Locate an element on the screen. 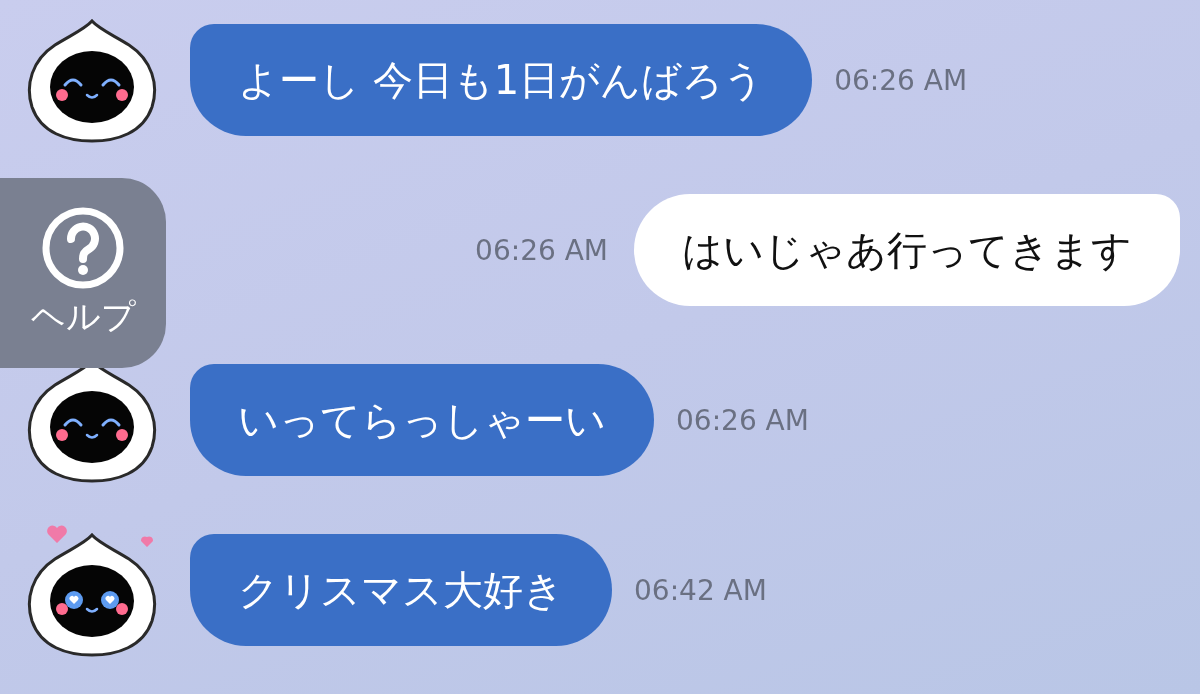  message-bubble: よーし 今日も1日がんばろう is located at coordinates (501, 80).